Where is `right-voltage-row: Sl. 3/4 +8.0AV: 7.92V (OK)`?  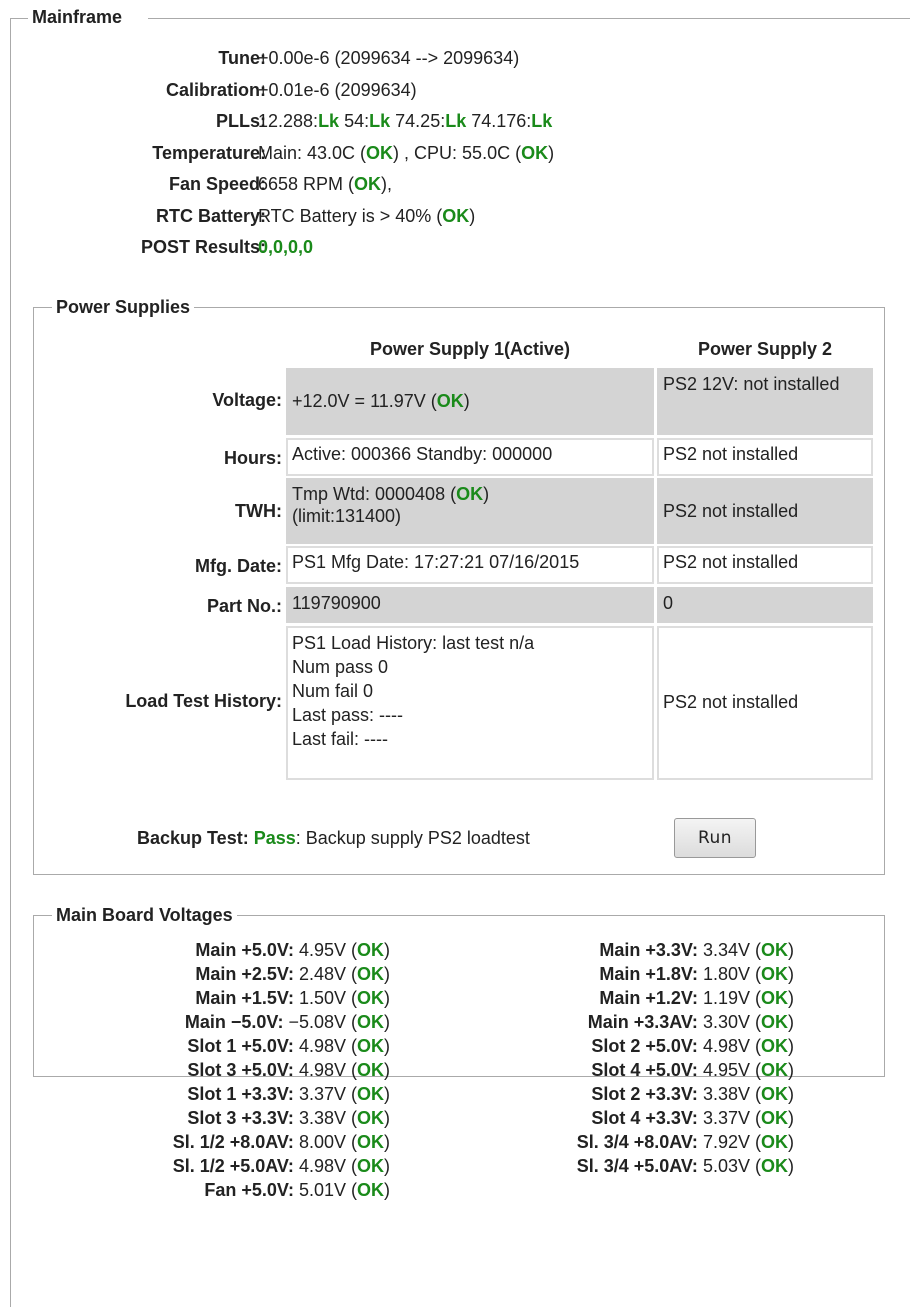 right-voltage-row: Sl. 3/4 +8.0AV: 7.92V (OK) is located at coordinates (653, 1142).